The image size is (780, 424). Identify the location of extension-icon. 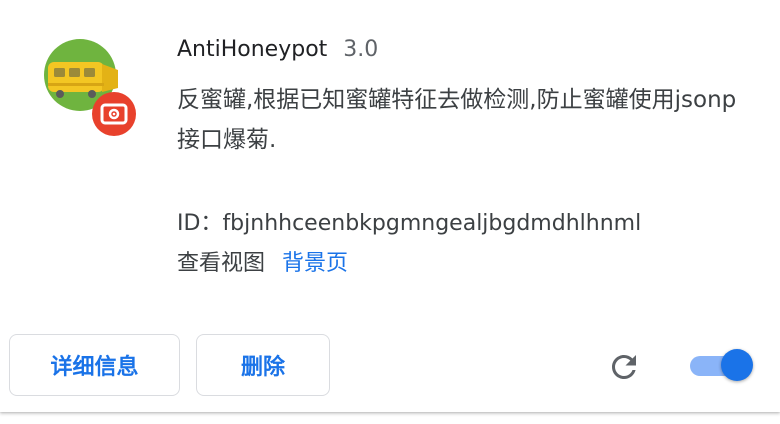
(92, 88).